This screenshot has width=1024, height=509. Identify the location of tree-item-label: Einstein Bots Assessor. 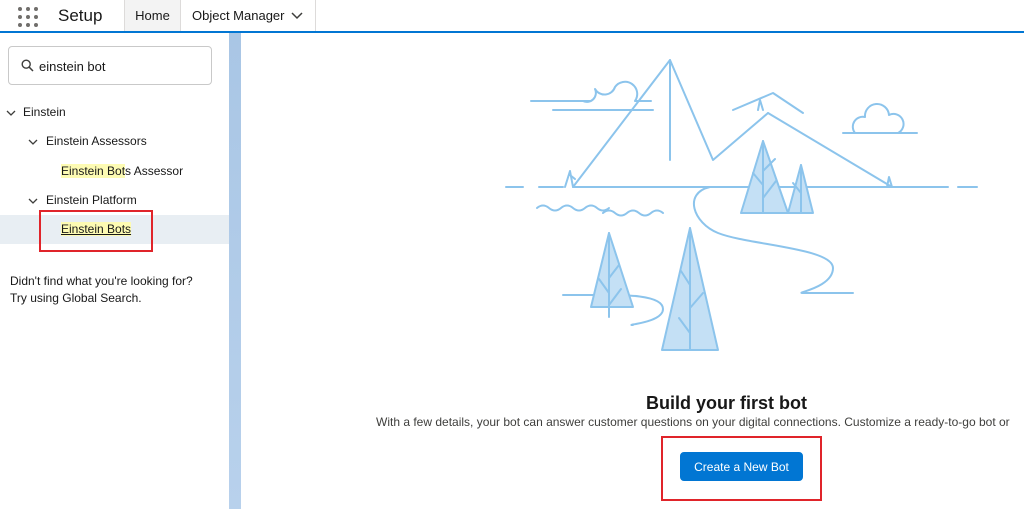
(122, 171).